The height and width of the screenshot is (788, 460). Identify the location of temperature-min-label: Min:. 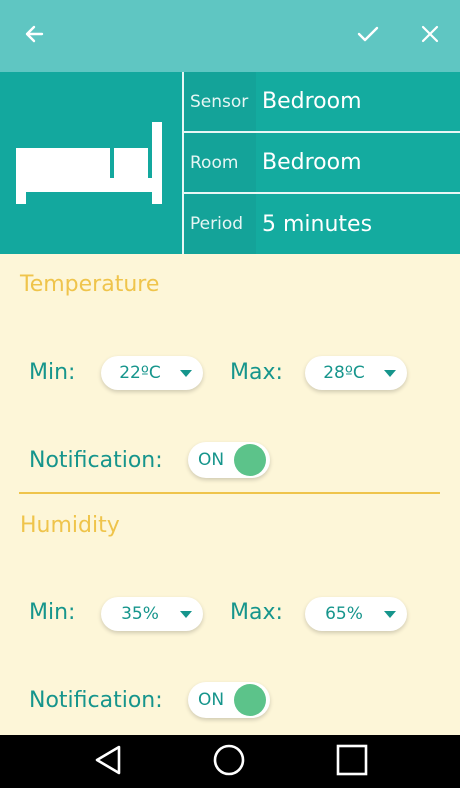
(52, 372).